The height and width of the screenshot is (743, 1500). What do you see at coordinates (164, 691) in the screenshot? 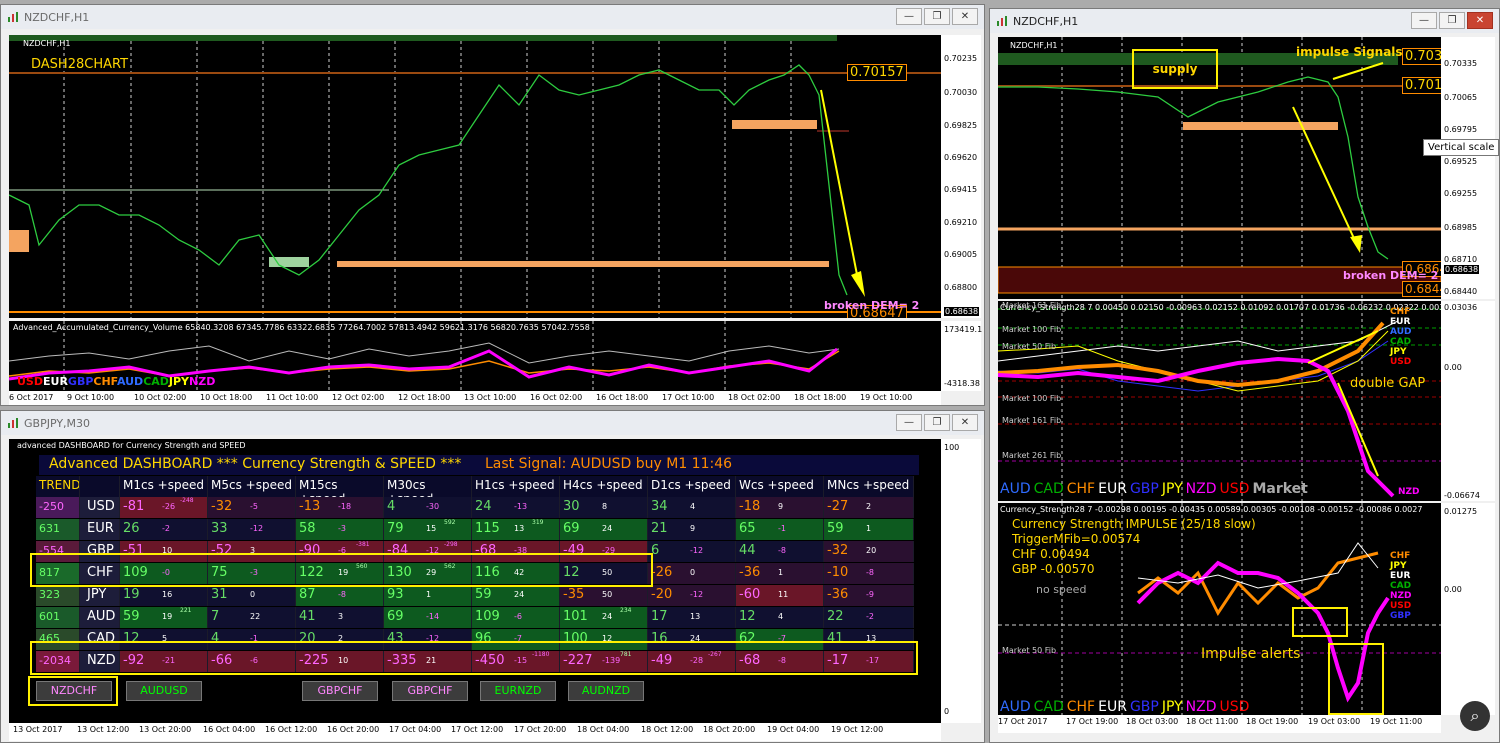
I see `pair-button-audusd: AUDUSD` at bounding box center [164, 691].